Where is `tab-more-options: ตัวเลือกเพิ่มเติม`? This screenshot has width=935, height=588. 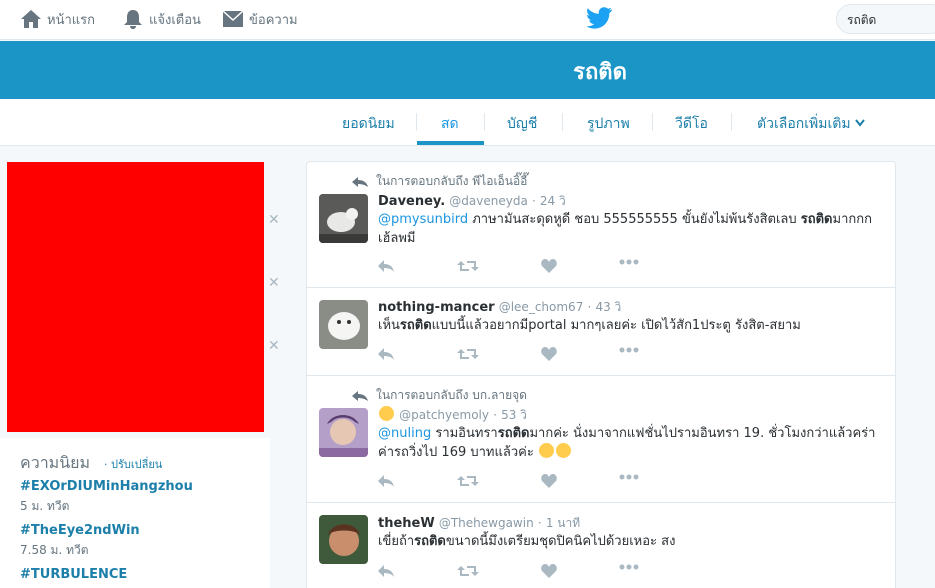 tab-more-options: ตัวเลือกเพิ่มเติม is located at coordinates (811, 124).